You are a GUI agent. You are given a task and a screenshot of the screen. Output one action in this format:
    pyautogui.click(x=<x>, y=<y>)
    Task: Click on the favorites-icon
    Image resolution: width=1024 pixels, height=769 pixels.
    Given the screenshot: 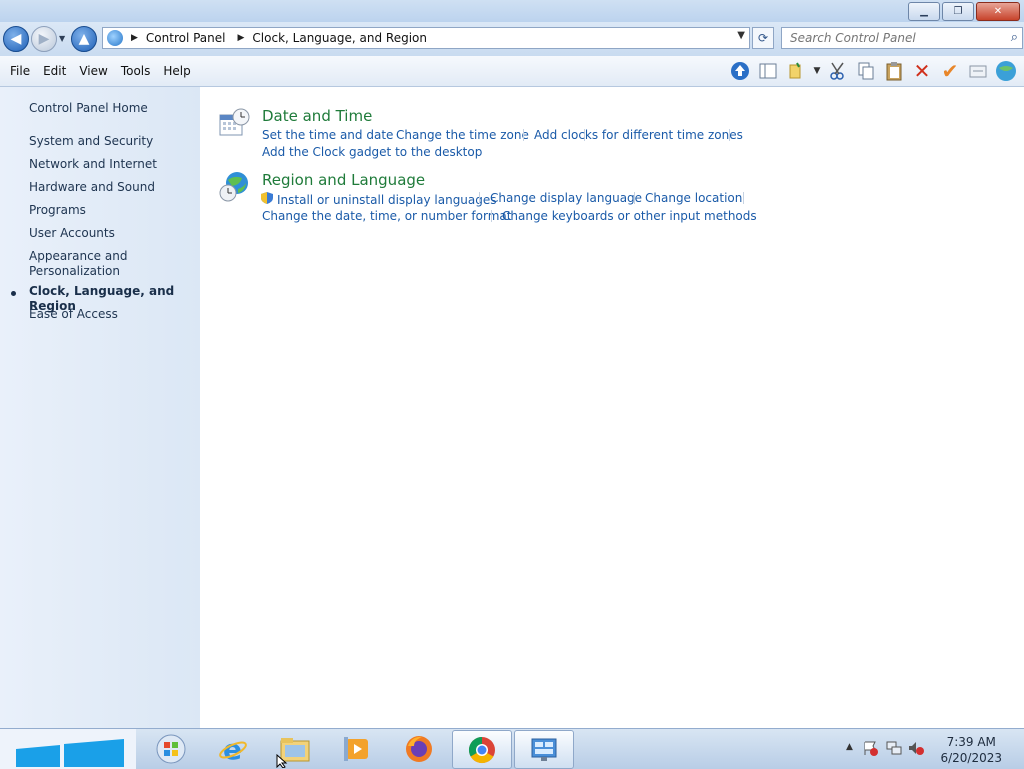 What is the action you would take?
    pyautogui.click(x=796, y=71)
    